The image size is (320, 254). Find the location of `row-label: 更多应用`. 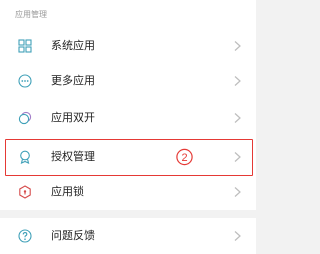

row-label: 更多应用 is located at coordinates (73, 80).